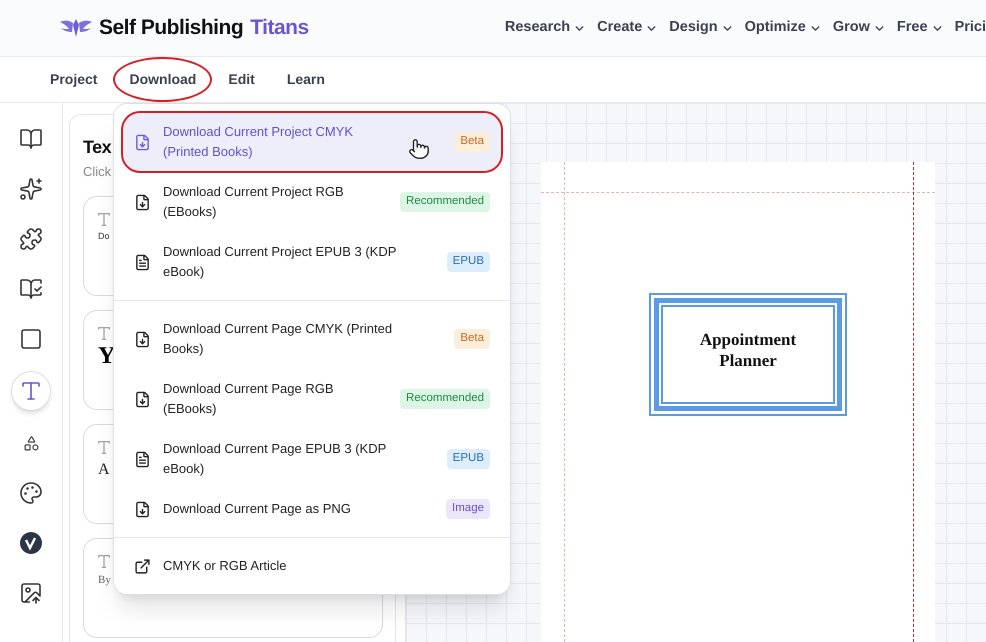 The image size is (986, 642). I want to click on card-text: Y, so click(107, 356).